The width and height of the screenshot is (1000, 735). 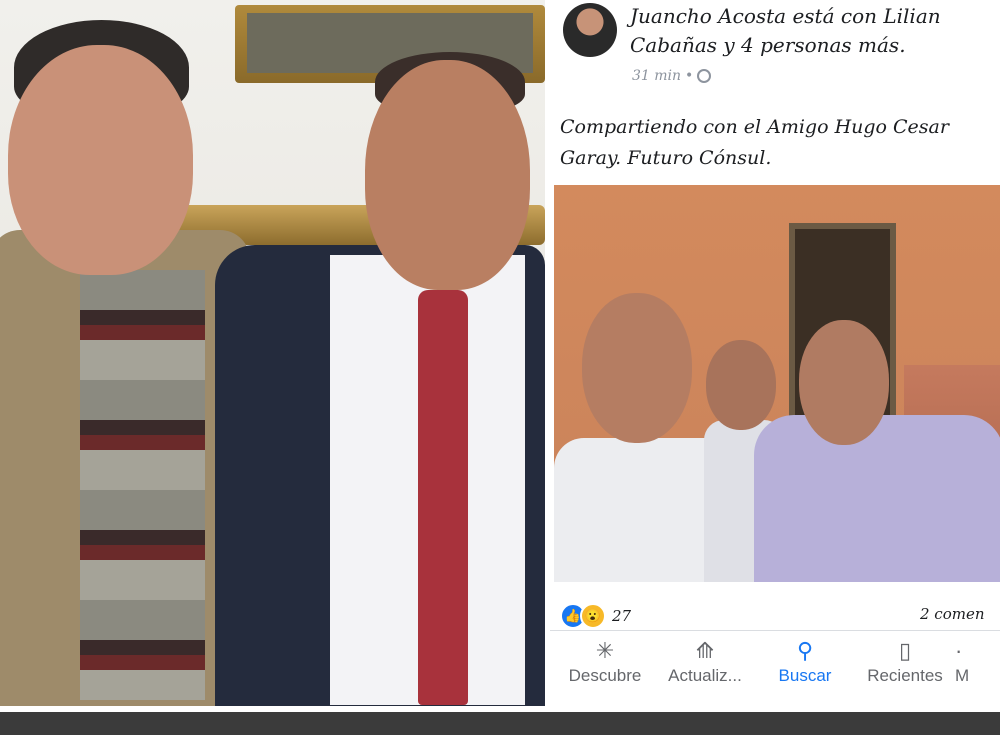 What do you see at coordinates (705, 650) in the screenshot?
I see `inbox-icon: ⟰` at bounding box center [705, 650].